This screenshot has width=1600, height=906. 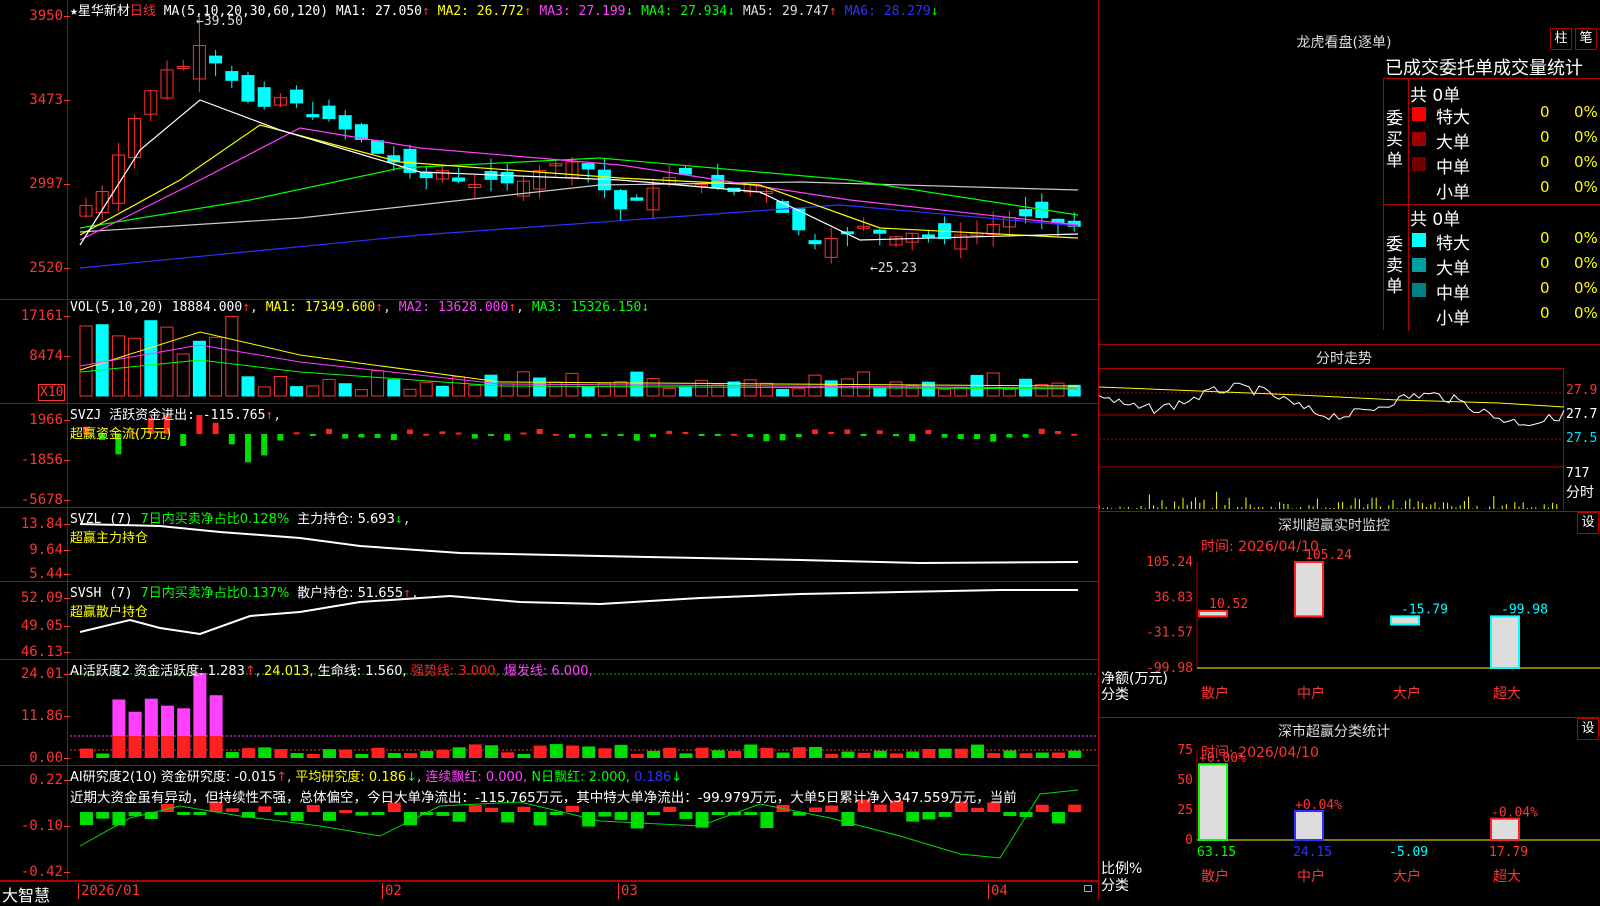 I want to click on category-label: 散户, so click(x=1215, y=693).